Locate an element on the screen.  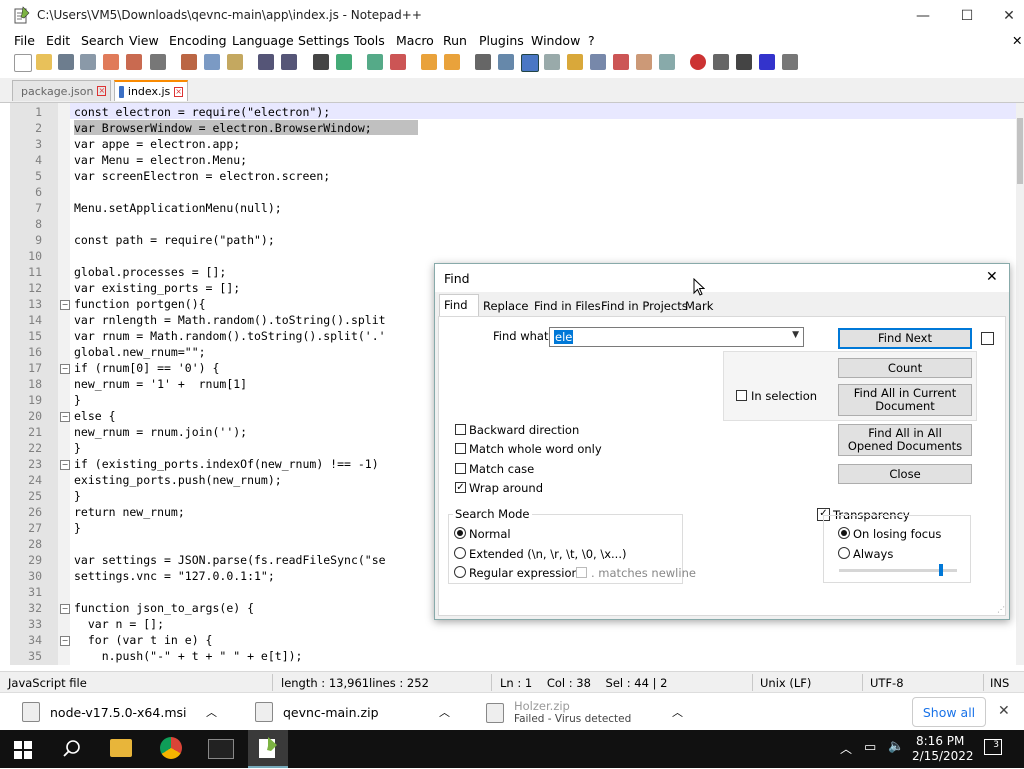
code-line: return new_rnum; is located at coordinates (129, 512).